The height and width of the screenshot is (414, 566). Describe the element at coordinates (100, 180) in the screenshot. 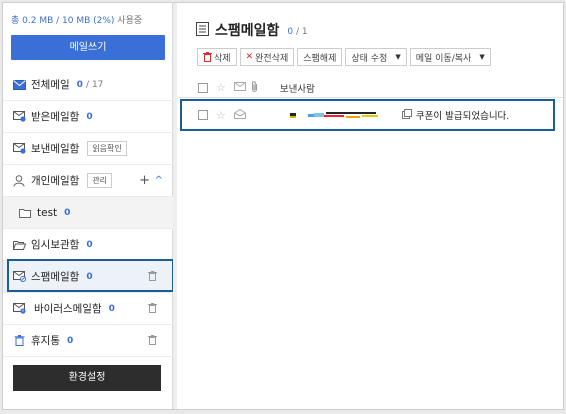

I see `manage-button: 관리` at that location.